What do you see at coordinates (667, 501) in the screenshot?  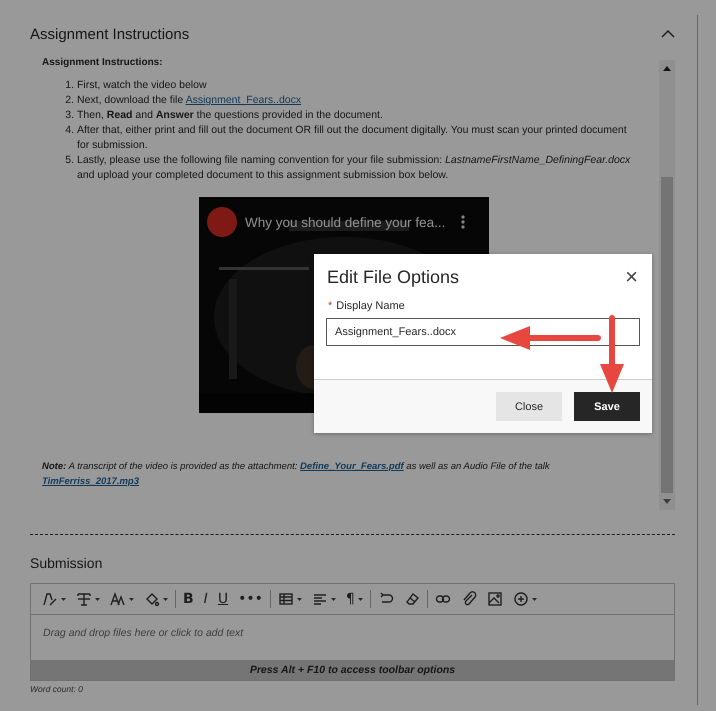 I see `scroll-down-icon` at bounding box center [667, 501].